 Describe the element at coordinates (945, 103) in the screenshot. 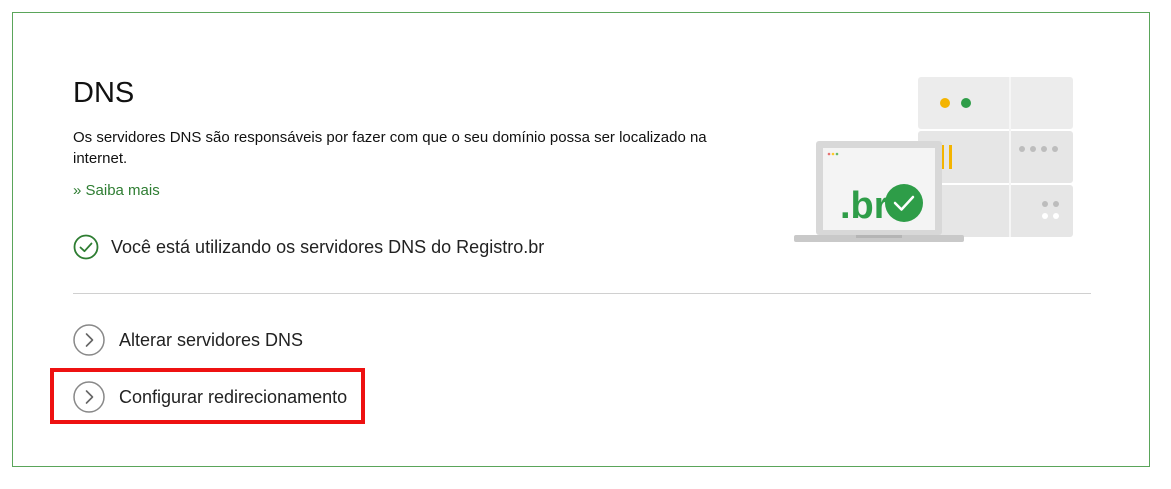

I see `led-yellow-icon` at that location.